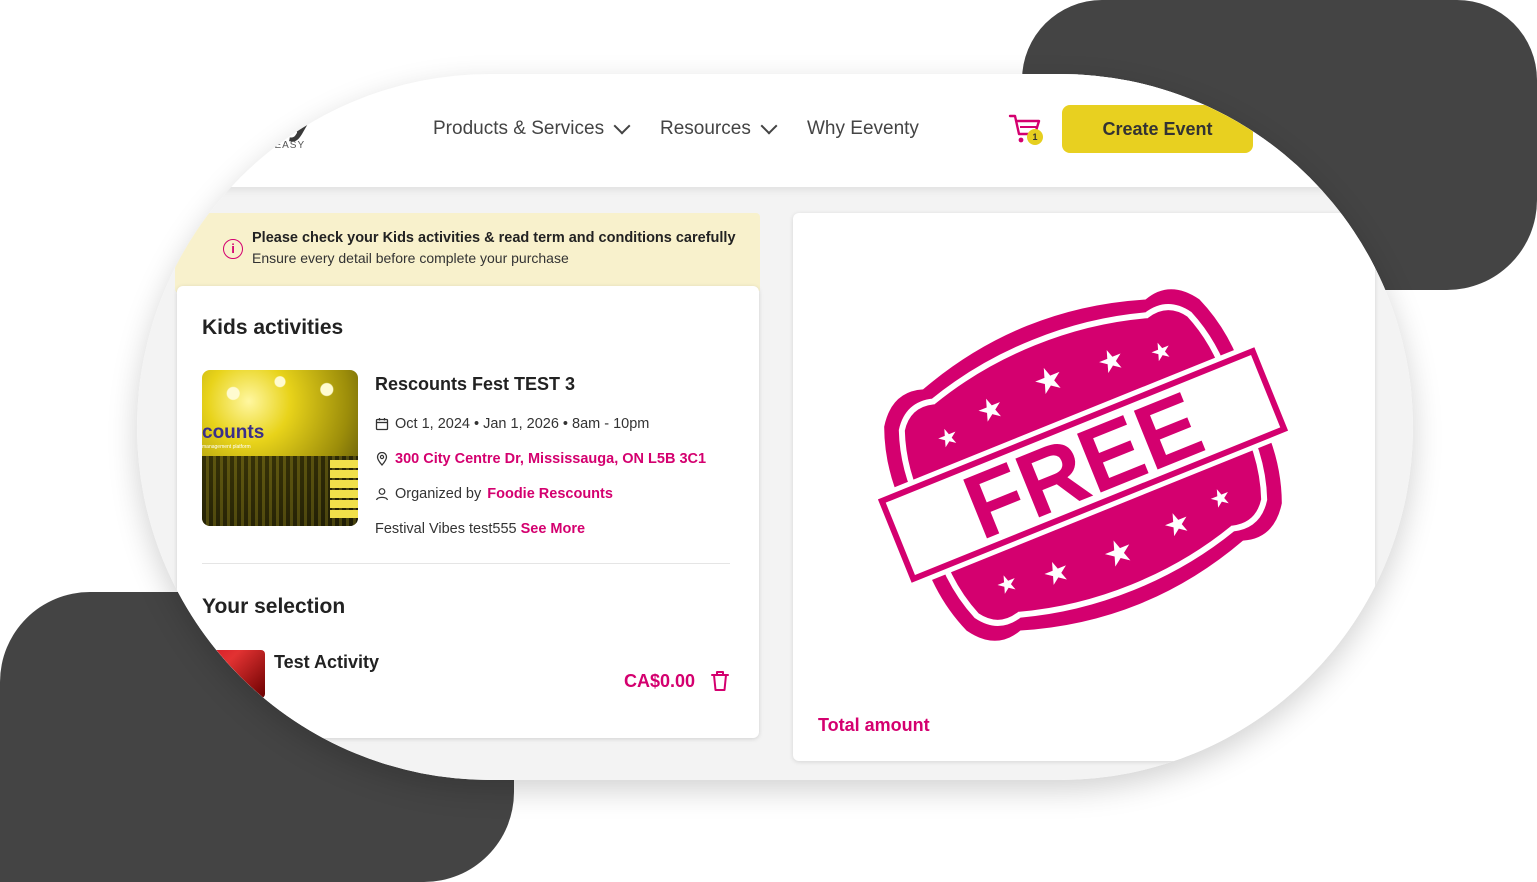 The height and width of the screenshot is (882, 1537). I want to click on event-dates: Oct 1, 2024 • Jan 1, 2026 • 8am - 10pm, so click(512, 424).